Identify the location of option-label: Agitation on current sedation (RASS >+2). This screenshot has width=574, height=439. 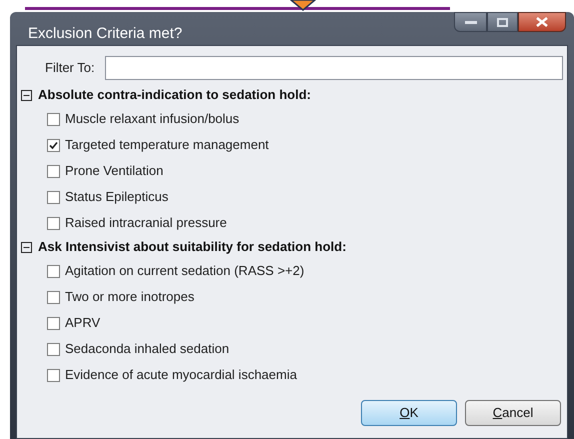
(184, 271).